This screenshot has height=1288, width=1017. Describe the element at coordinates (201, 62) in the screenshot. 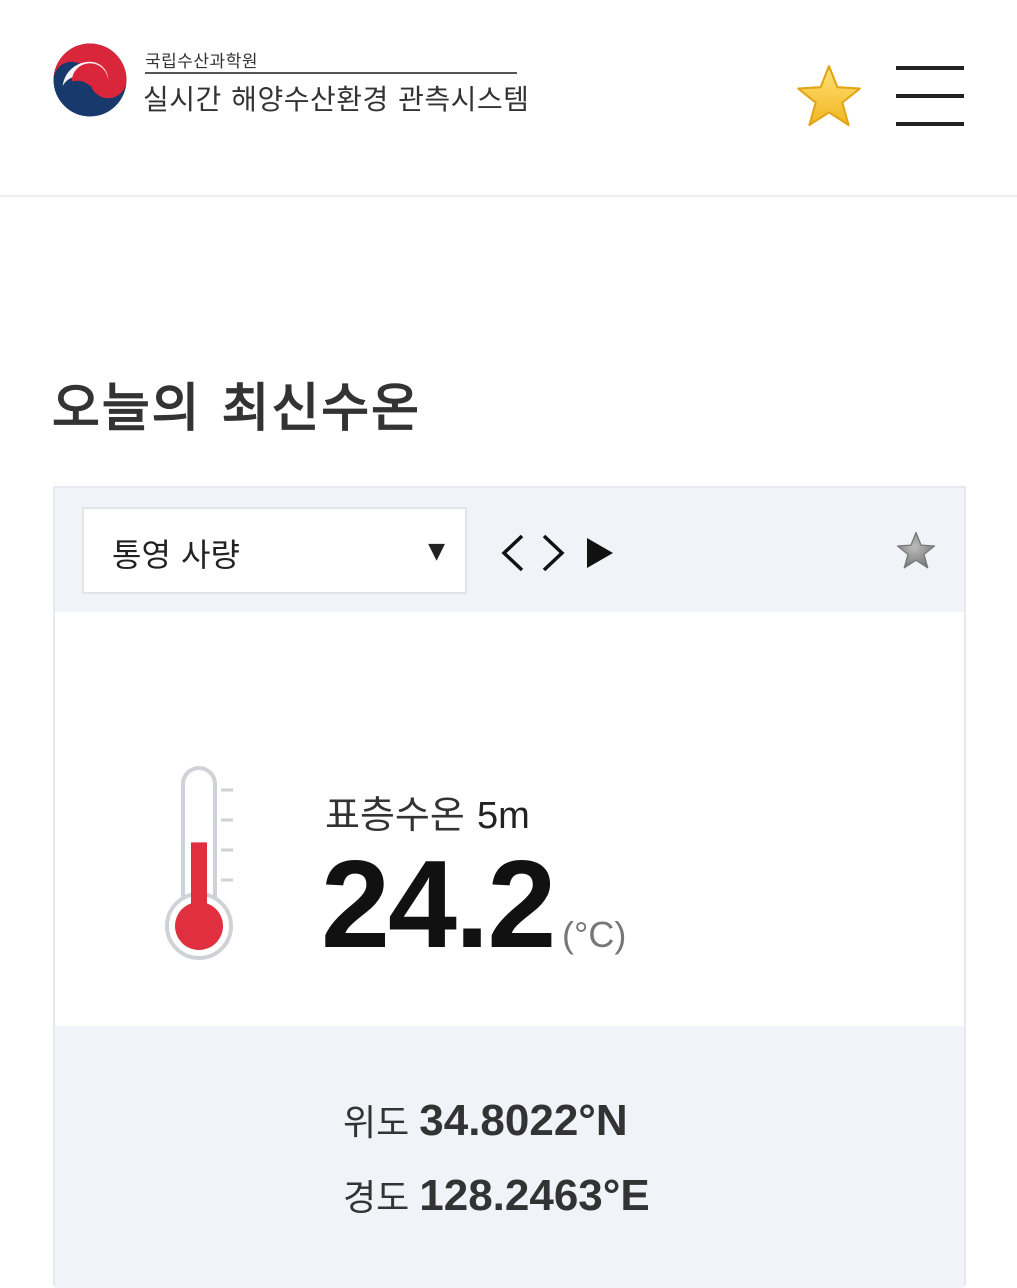

I see `org-name: 국립수산과학원` at that location.